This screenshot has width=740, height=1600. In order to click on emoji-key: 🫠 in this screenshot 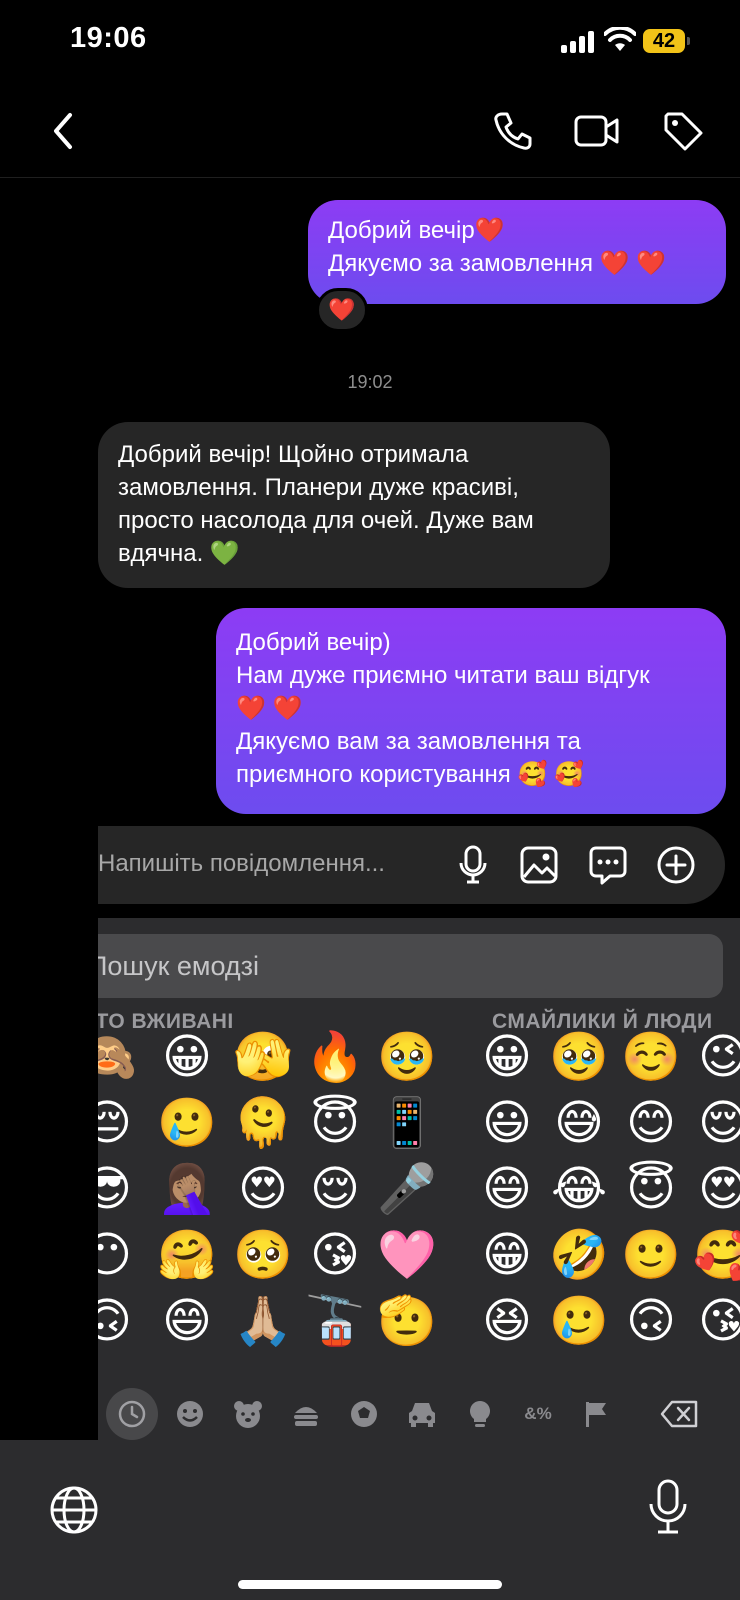, I will do `click(263, 1123)`.